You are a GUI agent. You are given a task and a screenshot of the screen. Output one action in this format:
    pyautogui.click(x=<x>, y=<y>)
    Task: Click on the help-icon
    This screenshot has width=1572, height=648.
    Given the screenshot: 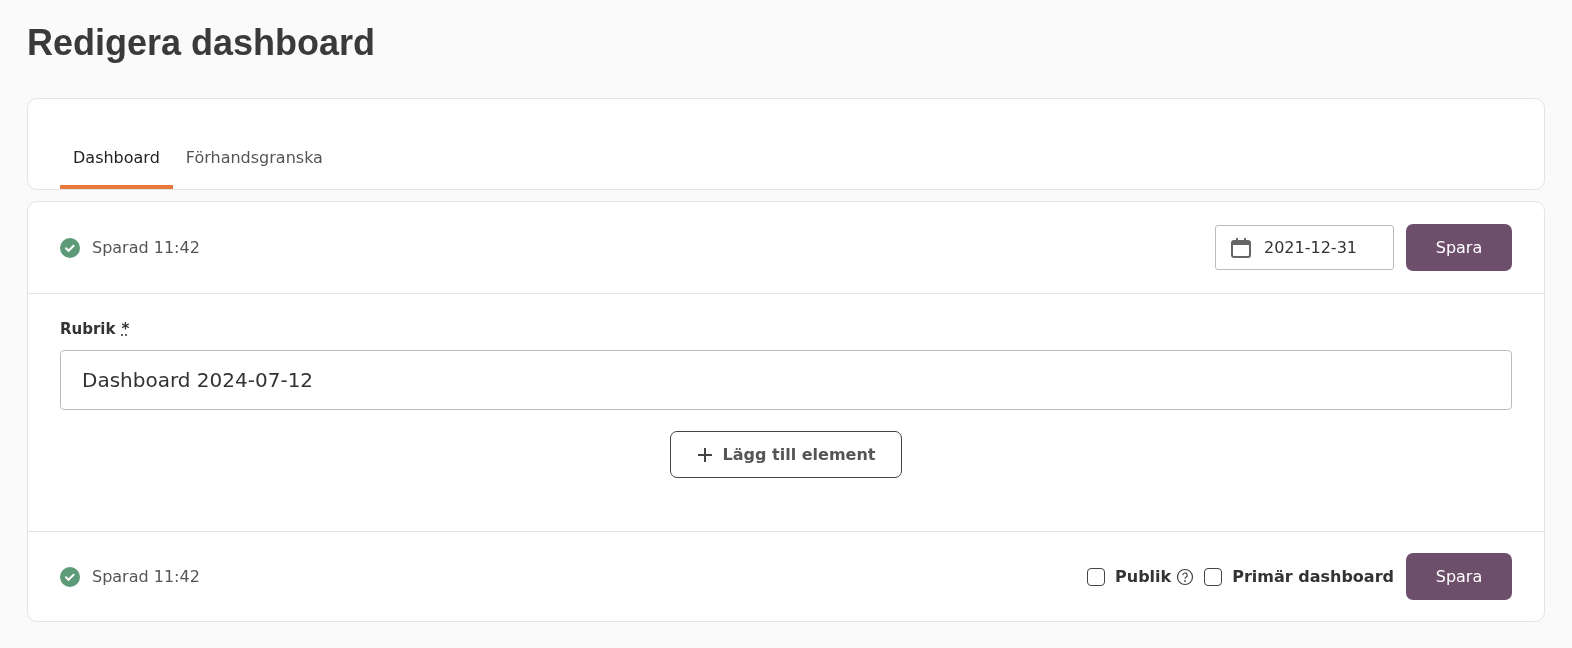 What is the action you would take?
    pyautogui.click(x=1185, y=576)
    